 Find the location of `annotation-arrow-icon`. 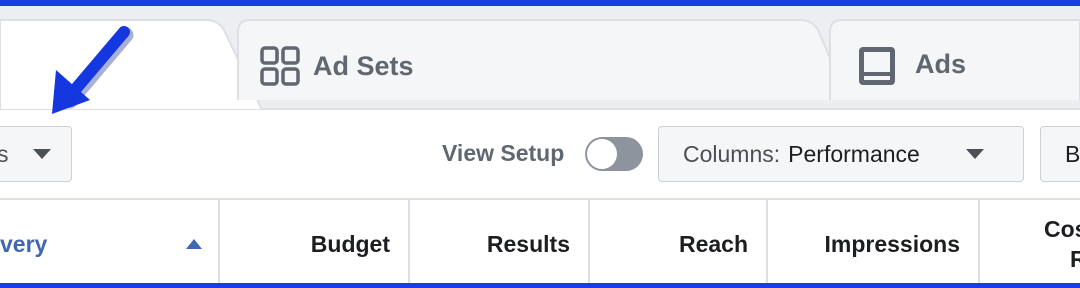

annotation-arrow-icon is located at coordinates (93, 70).